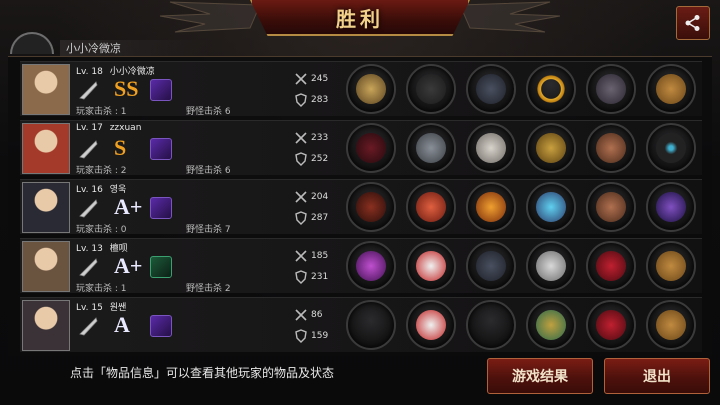 This screenshot has width=720, height=405. What do you see at coordinates (551, 325) in the screenshot?
I see `equipment-item-bracelet` at bounding box center [551, 325].